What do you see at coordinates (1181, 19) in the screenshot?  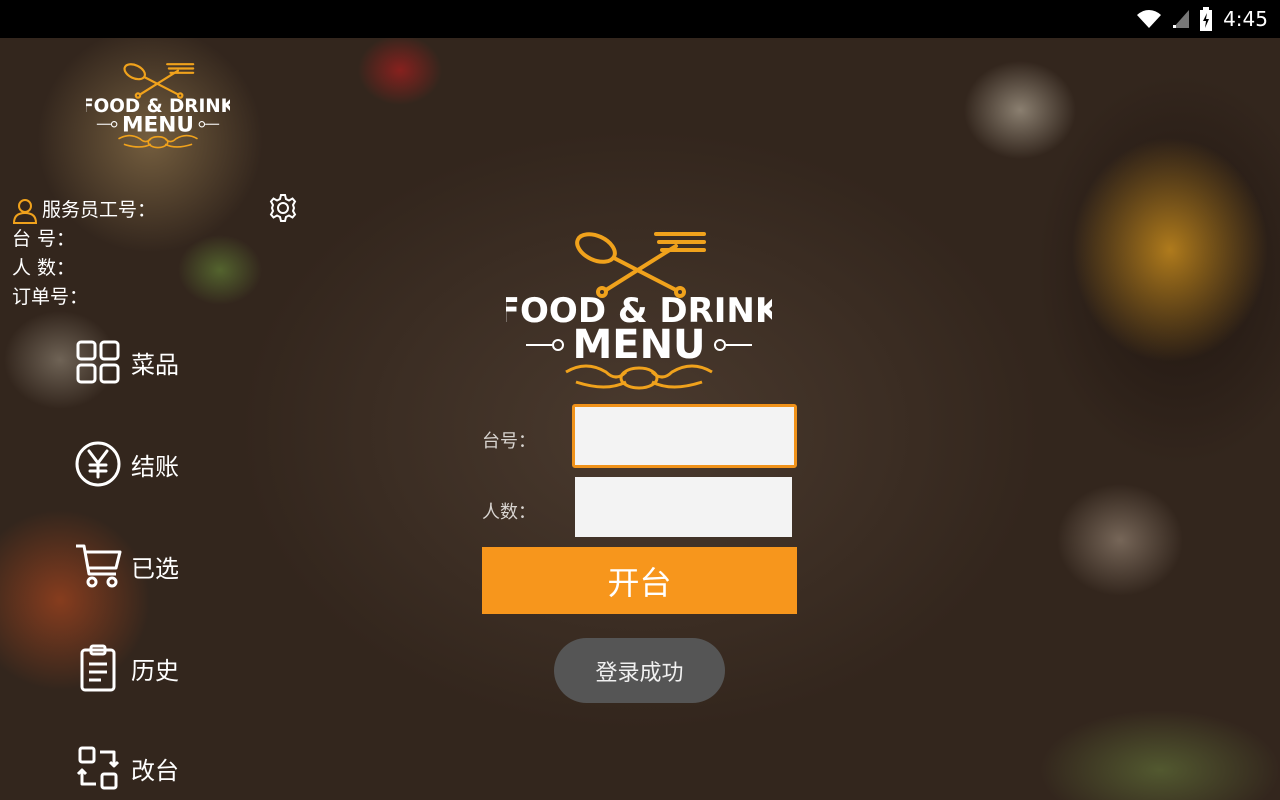 I see `signal-icon` at bounding box center [1181, 19].